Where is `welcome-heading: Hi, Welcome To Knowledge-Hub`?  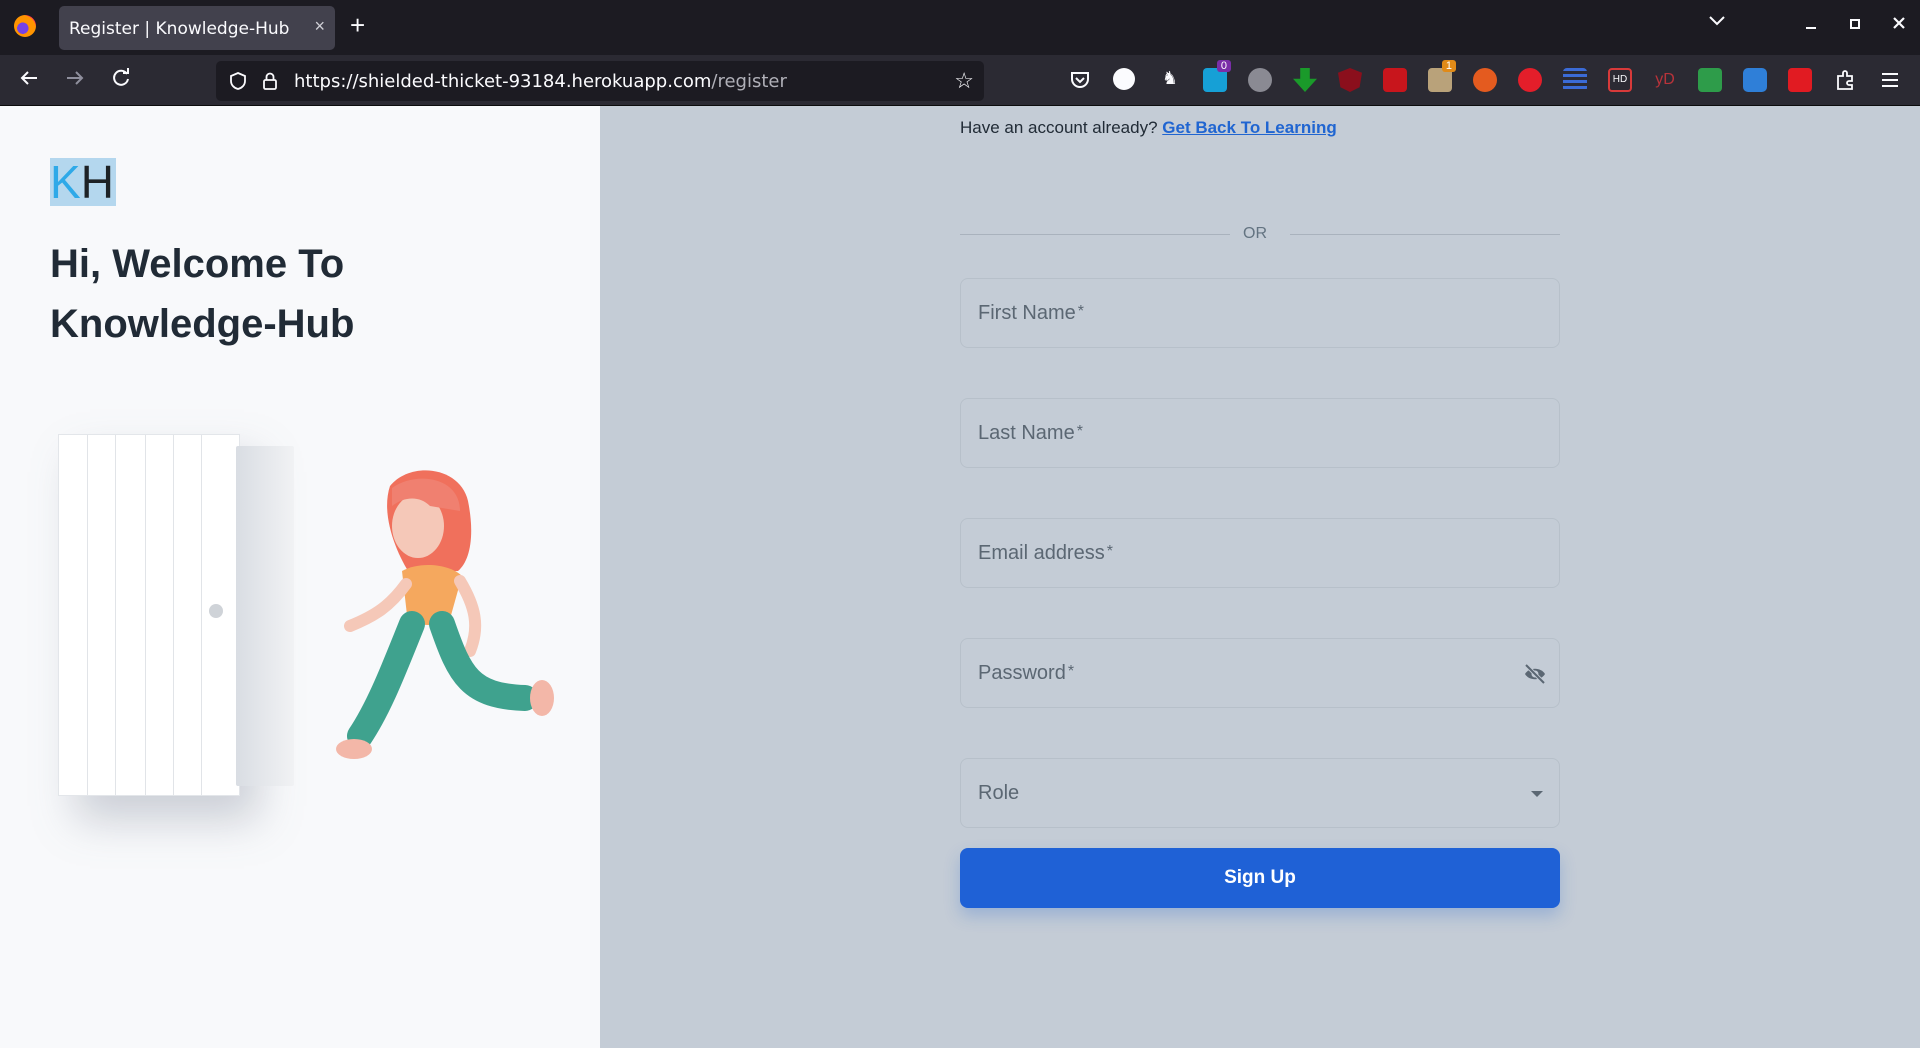
welcome-heading: Hi, Welcome To Knowledge-Hub is located at coordinates (310, 294).